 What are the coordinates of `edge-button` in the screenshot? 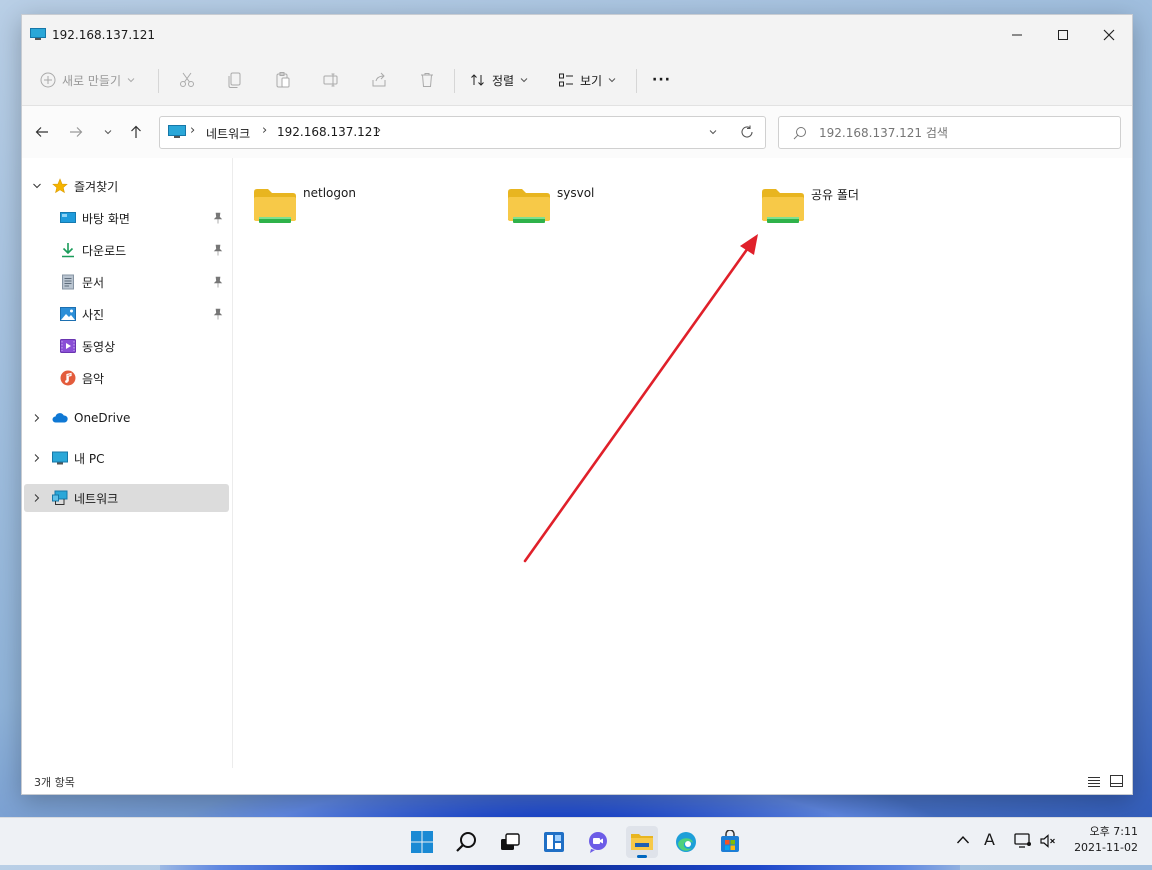 It's located at (686, 842).